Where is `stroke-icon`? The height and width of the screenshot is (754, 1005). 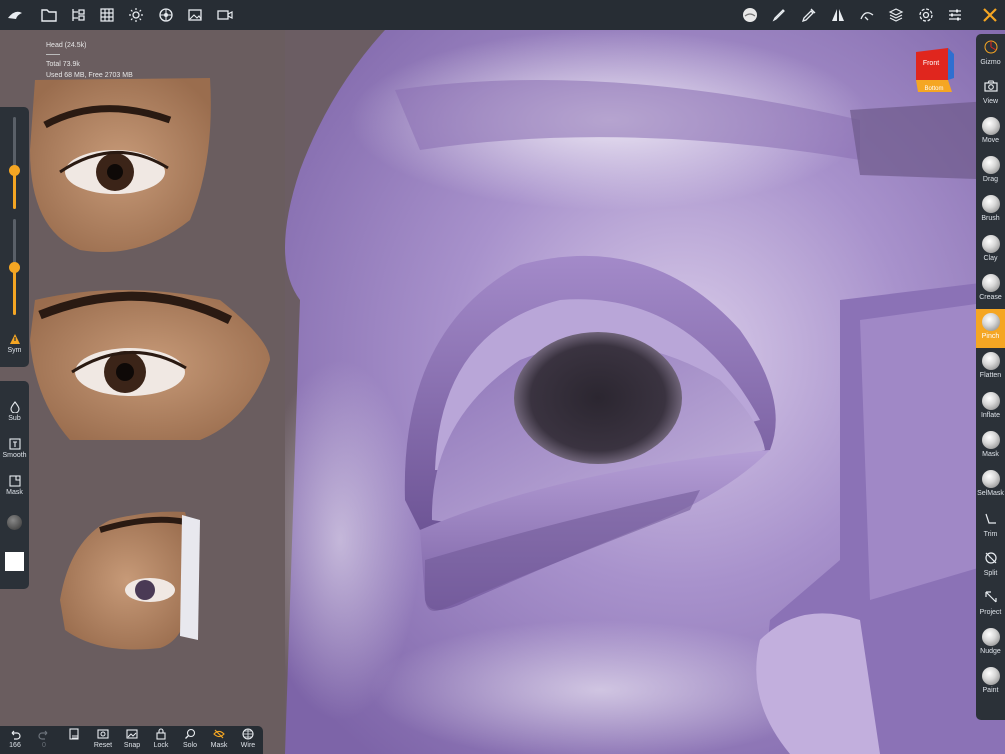
stroke-icon is located at coordinates (779, 15).